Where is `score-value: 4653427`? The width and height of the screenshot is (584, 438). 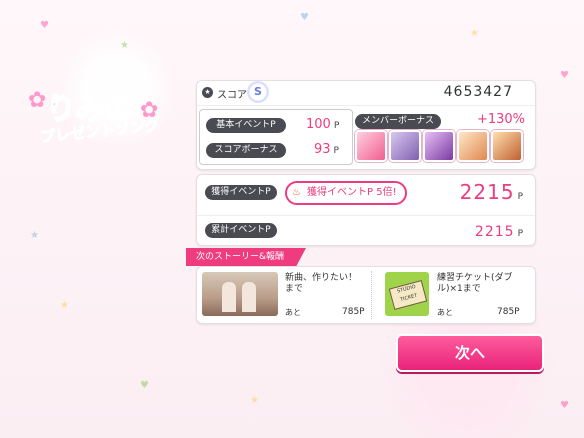
score-value: 4653427 is located at coordinates (478, 92).